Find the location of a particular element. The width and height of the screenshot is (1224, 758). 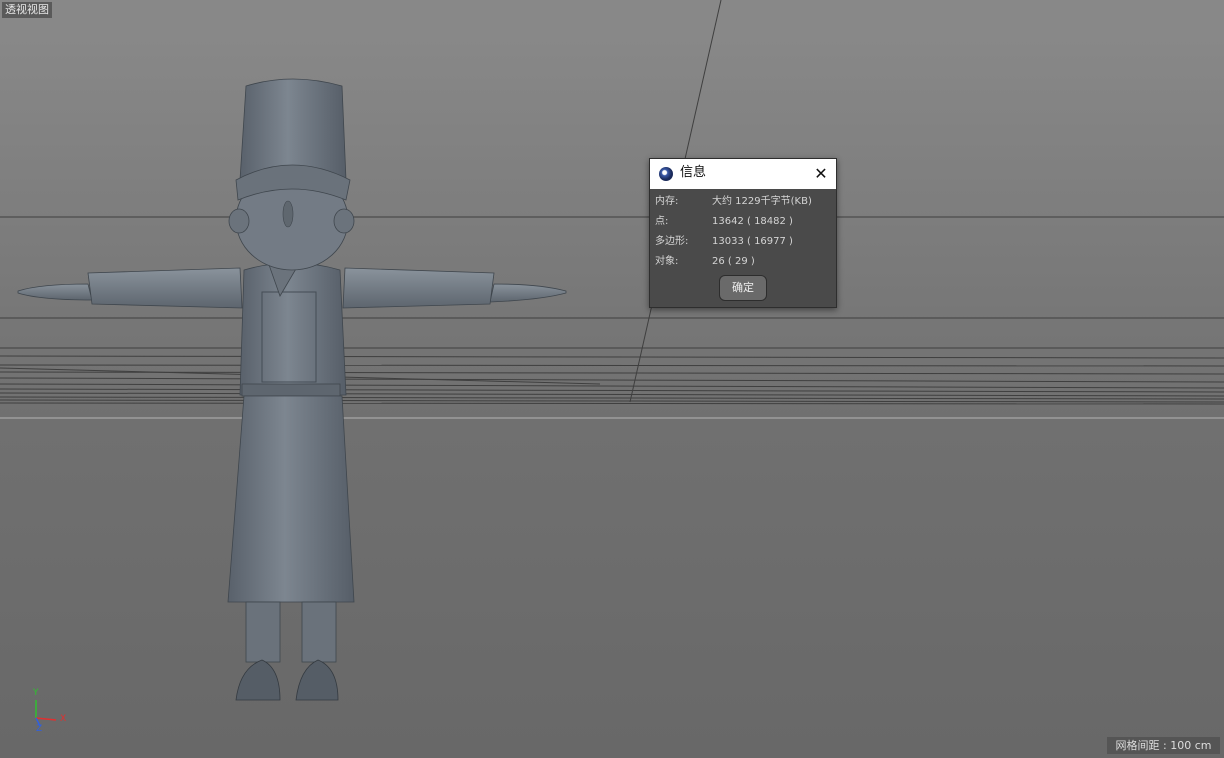

right-shoe is located at coordinates (317, 680).